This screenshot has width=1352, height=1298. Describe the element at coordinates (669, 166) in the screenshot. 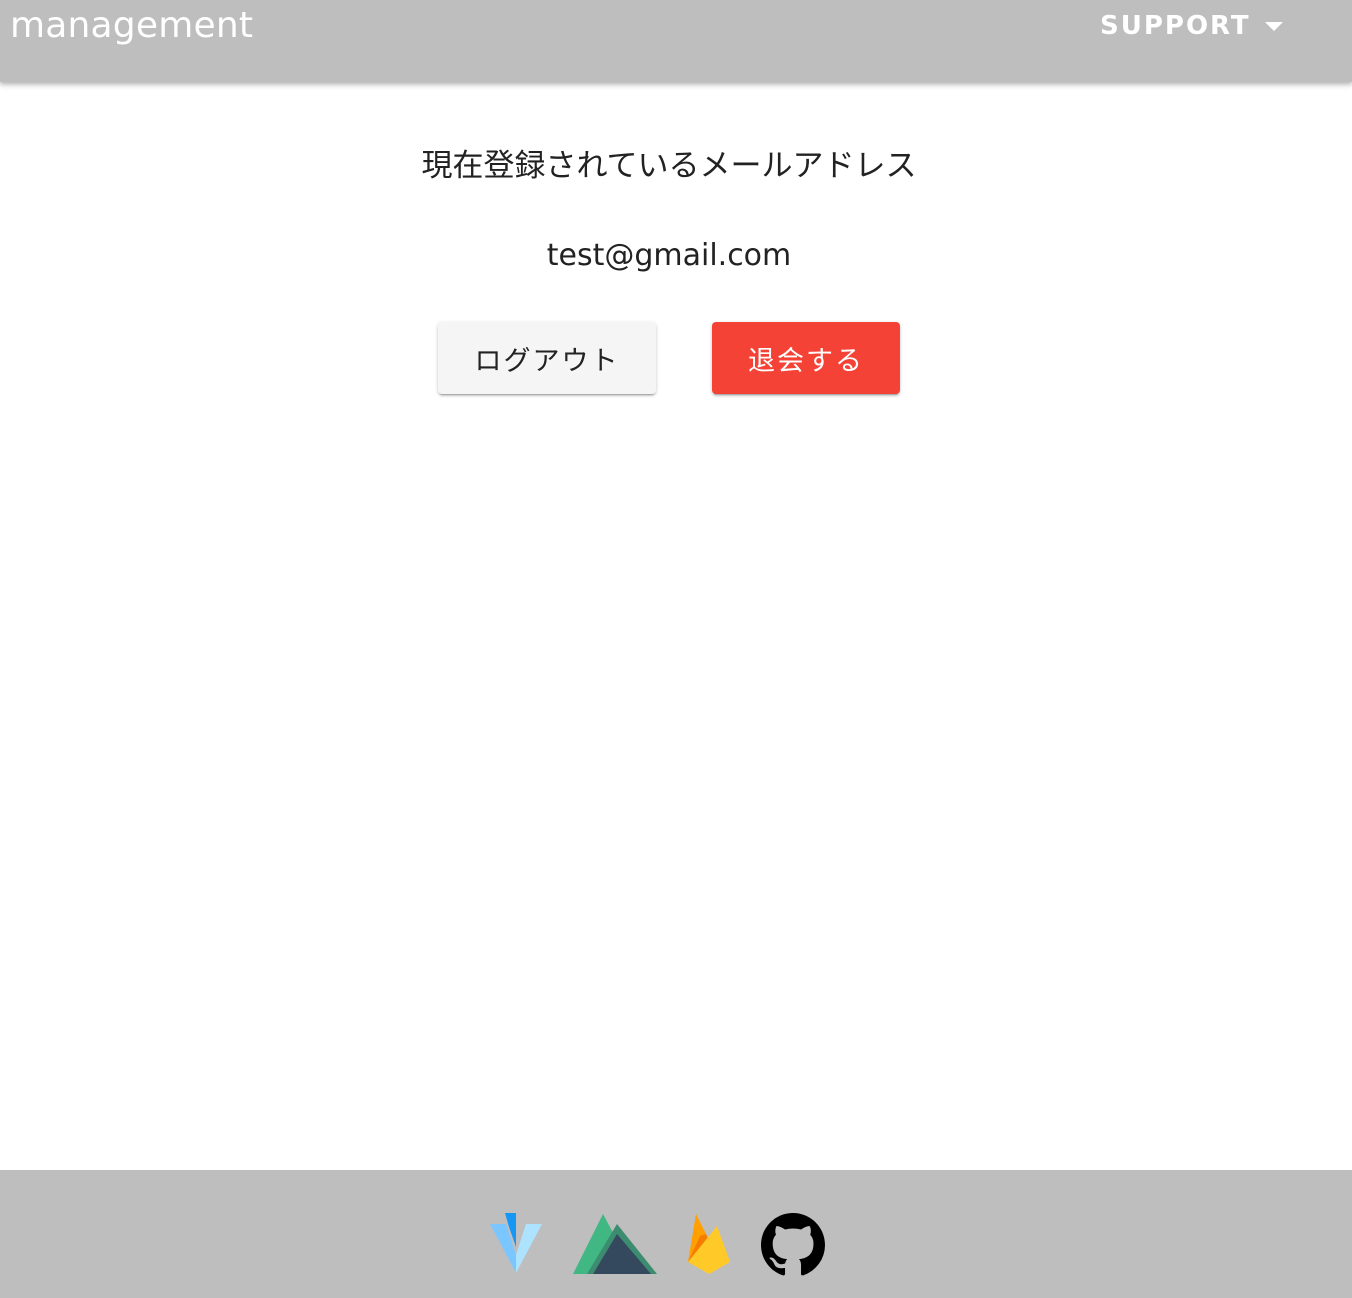

I see `registered-email-heading: 現在登録されているメールアドレス` at that location.